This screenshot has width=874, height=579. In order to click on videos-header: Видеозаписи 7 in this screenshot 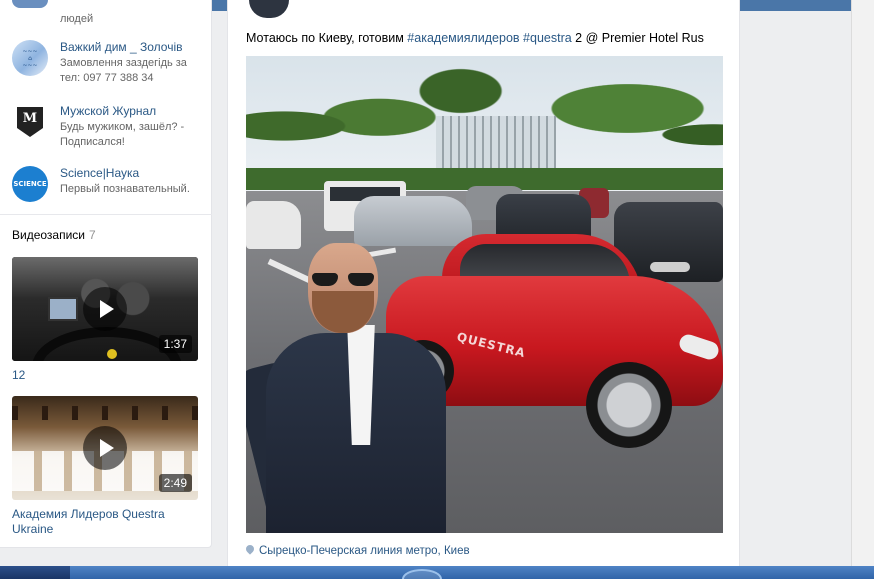, I will do `click(54, 235)`.